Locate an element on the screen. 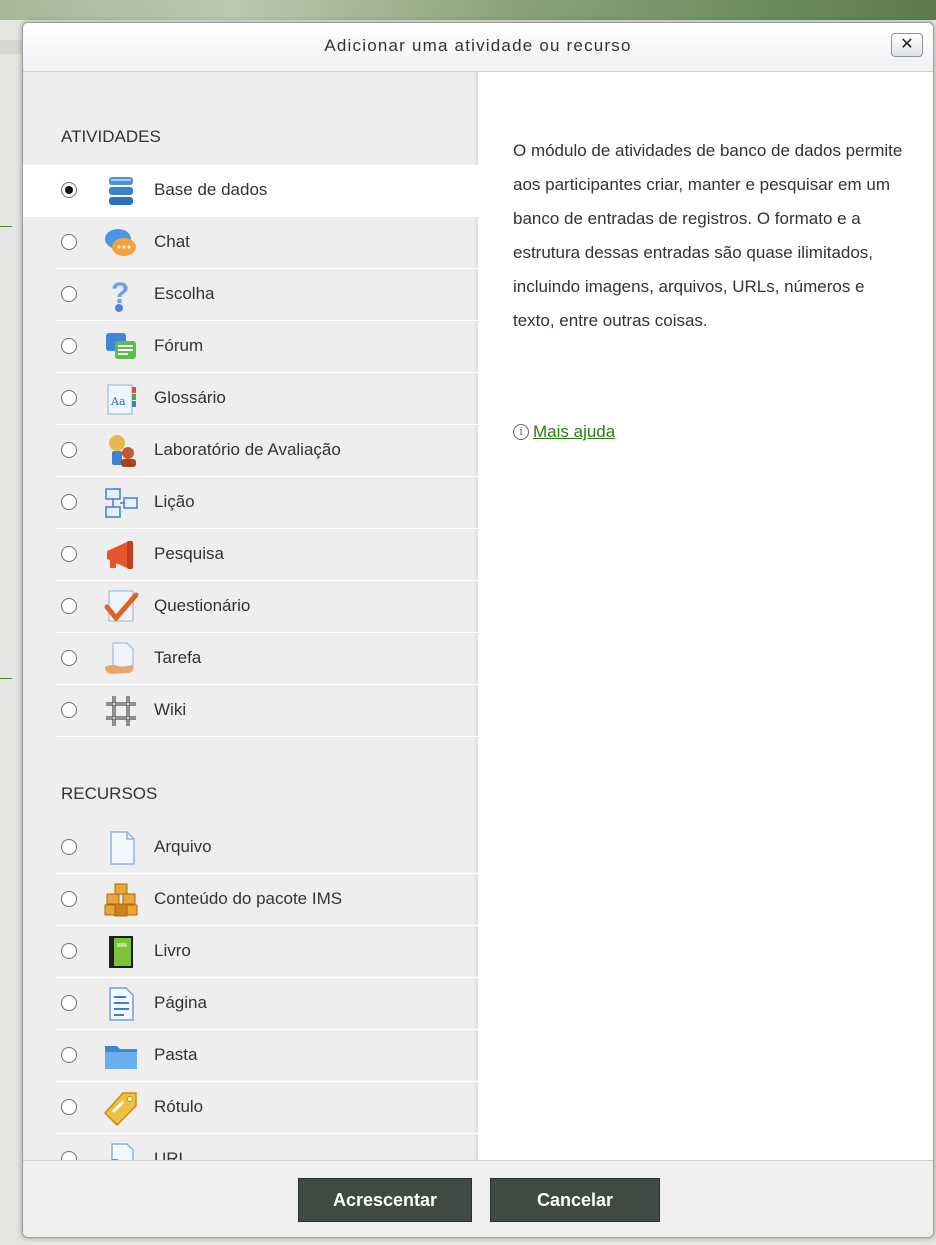 The image size is (936, 1245). option-quiz: Questionário is located at coordinates (266, 607).